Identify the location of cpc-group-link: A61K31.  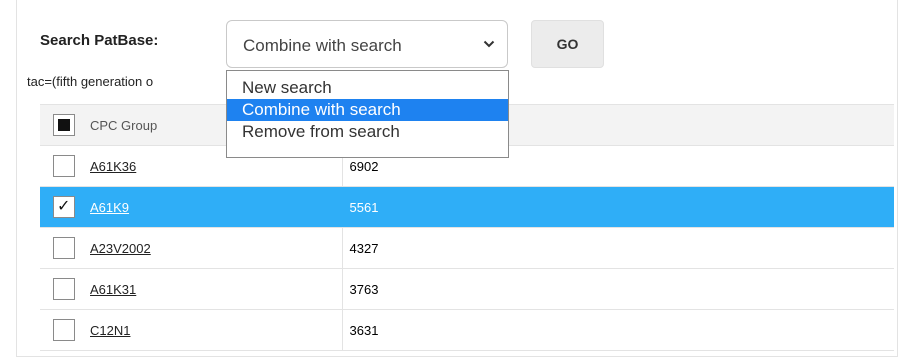
(113, 289).